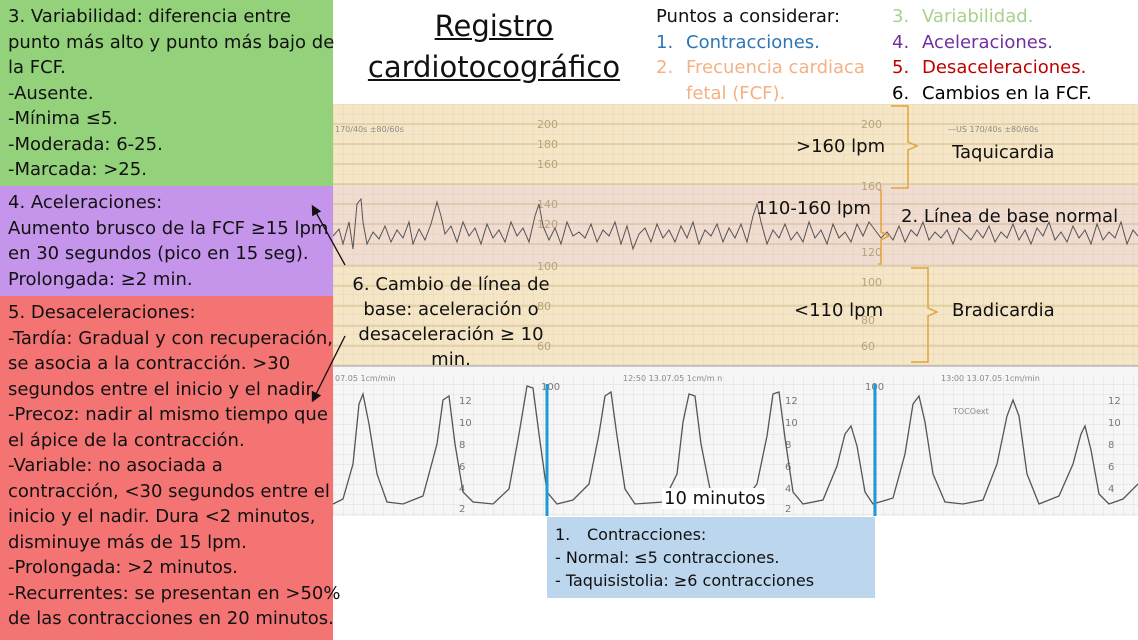 Image resolution: width=1138 pixels, height=640 pixels. What do you see at coordinates (813, 208) in the screenshot?
I see `normal-range: 110-160 lpm` at bounding box center [813, 208].